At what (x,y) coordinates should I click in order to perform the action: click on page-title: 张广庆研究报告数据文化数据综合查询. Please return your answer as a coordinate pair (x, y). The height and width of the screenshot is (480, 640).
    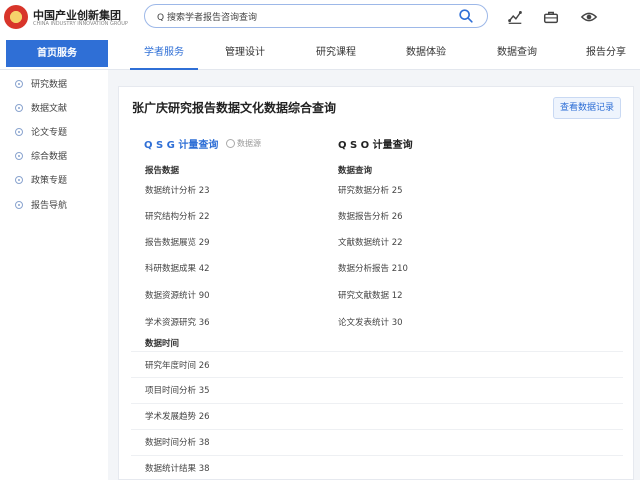
    Looking at the image, I should click on (234, 108).